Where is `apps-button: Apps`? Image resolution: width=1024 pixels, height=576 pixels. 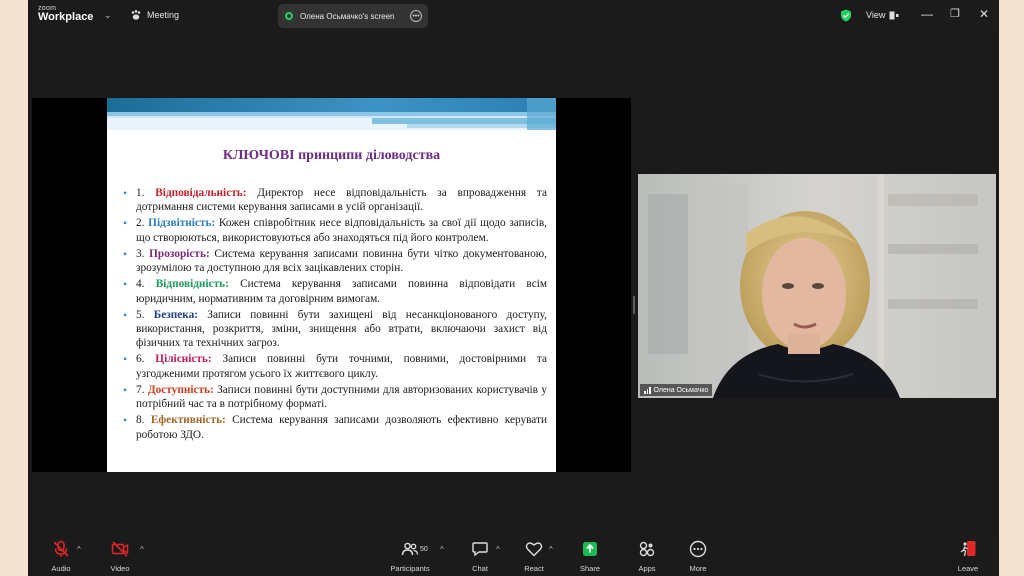
apps-button: Apps is located at coordinates (647, 556).